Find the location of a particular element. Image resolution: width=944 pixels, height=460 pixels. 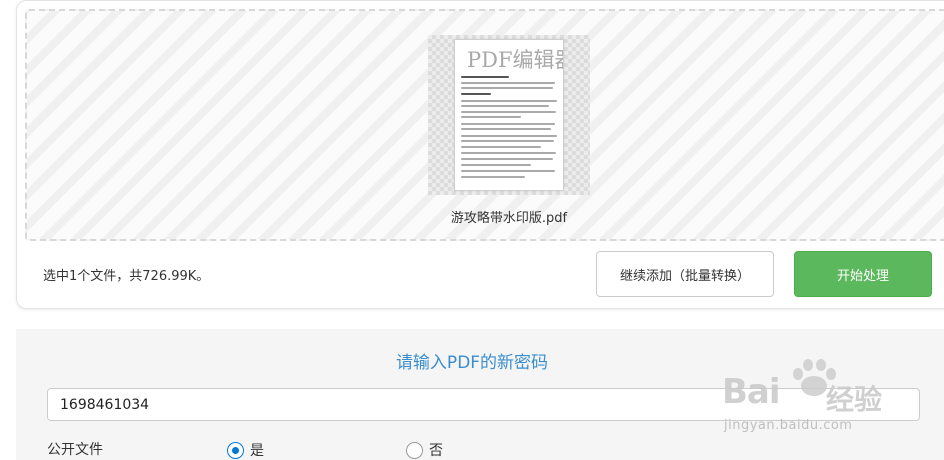

radio-checked-icon is located at coordinates (235, 450).